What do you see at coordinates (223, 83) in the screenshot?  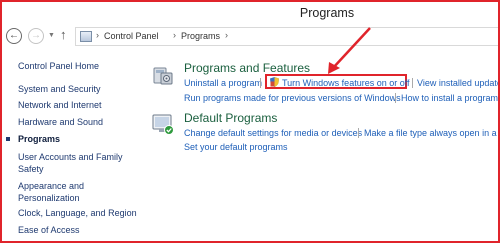 I see `uninstall-program-link: Uninstall a program` at bounding box center [223, 83].